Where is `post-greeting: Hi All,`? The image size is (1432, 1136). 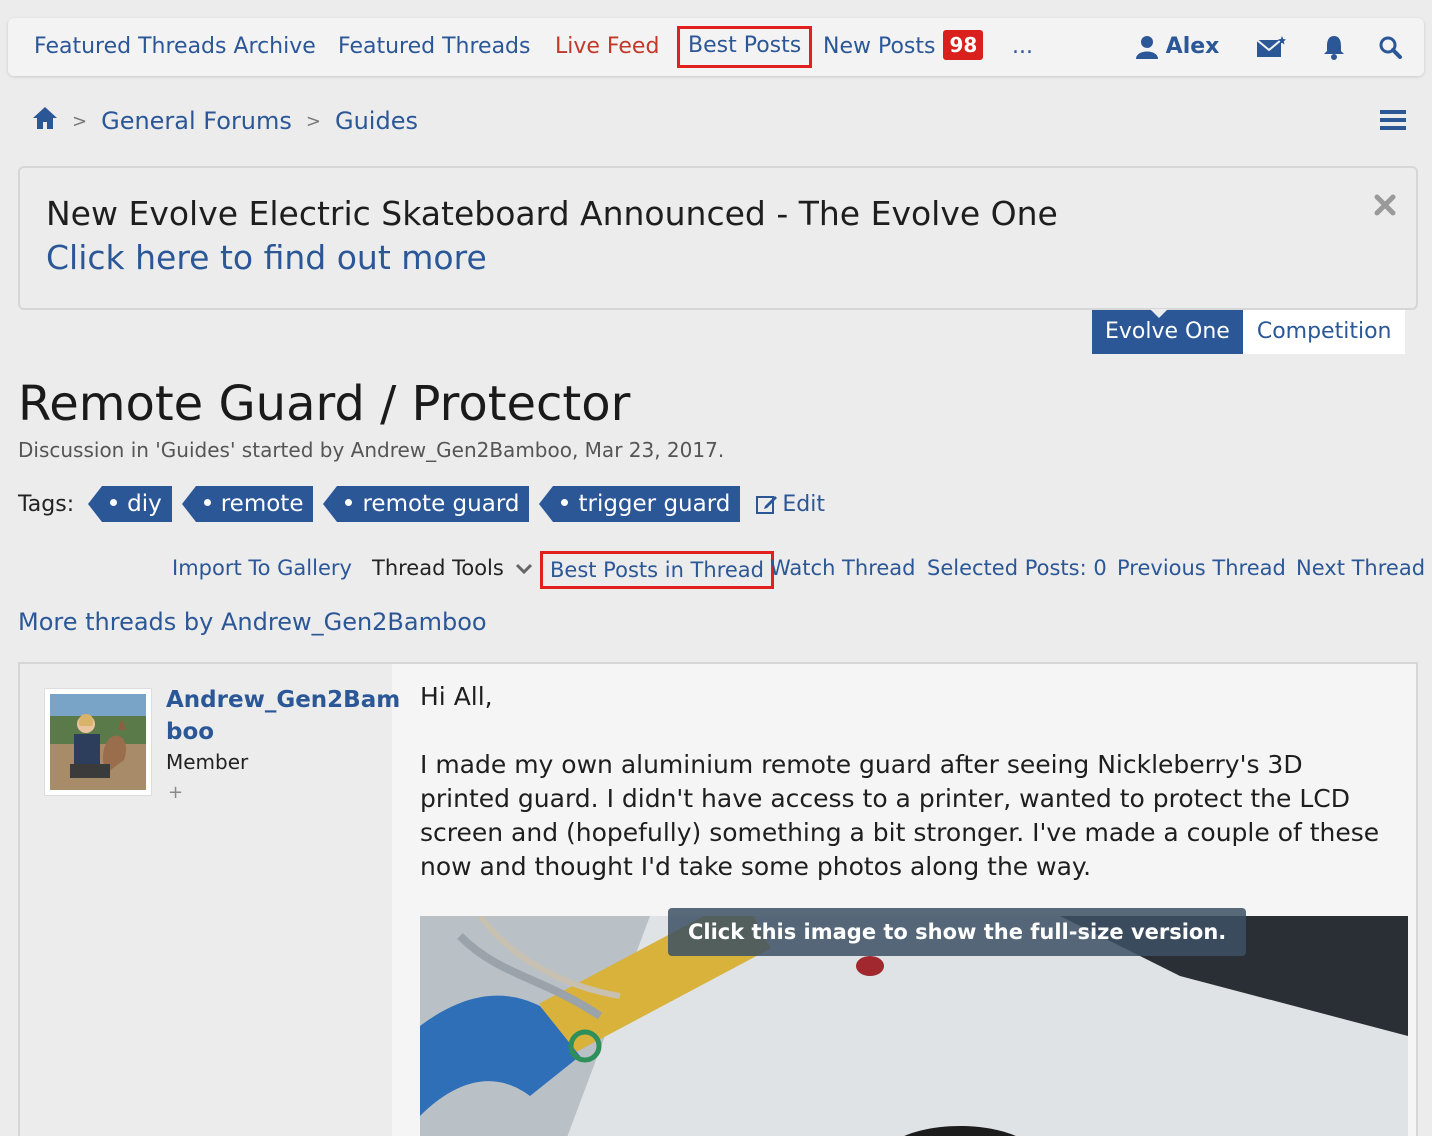 post-greeting: Hi All, is located at coordinates (456, 696).